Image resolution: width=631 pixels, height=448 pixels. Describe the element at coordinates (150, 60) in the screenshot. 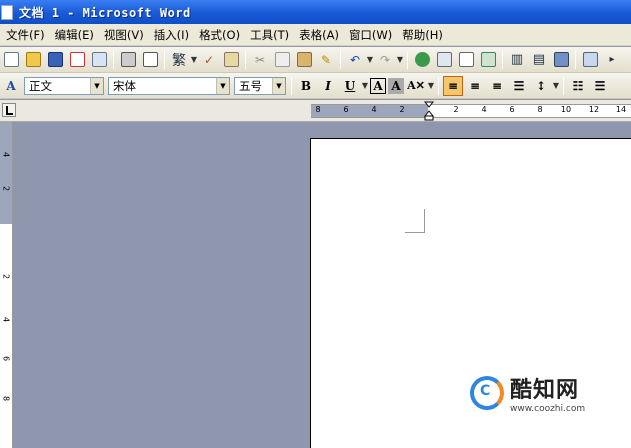

I see `print-preview-icon` at that location.